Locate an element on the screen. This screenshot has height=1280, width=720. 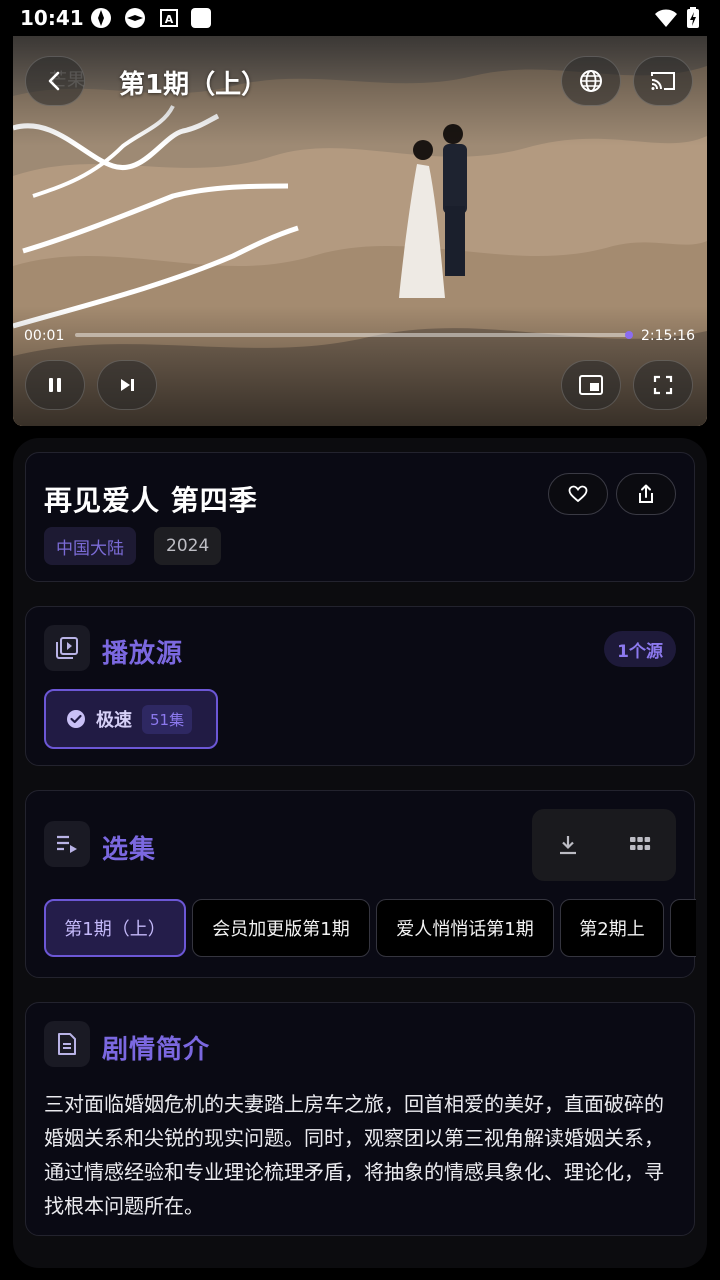
source-chip-jisu: 极速 51集 is located at coordinates (131, 719).